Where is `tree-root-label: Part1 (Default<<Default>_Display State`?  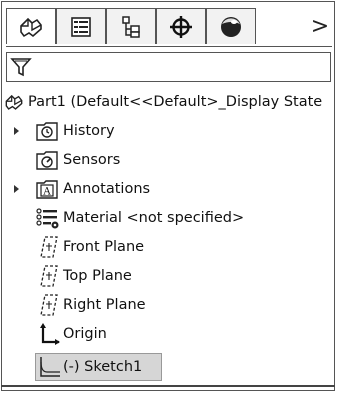 tree-root-label: Part1 (Default<<Default>_Display State is located at coordinates (175, 102).